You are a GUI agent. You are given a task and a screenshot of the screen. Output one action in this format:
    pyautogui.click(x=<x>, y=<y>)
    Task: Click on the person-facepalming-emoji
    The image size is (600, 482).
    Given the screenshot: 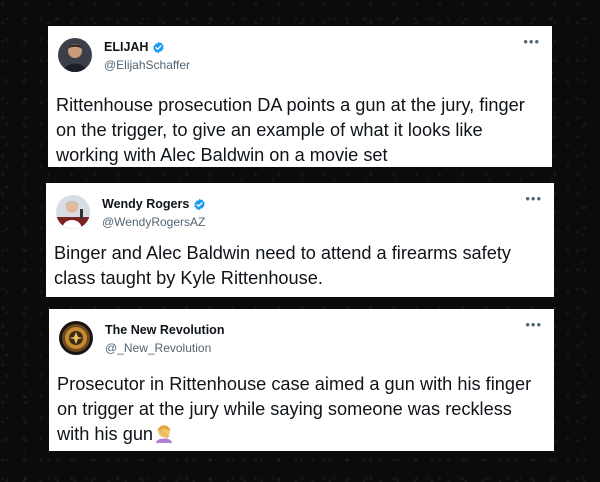 What is the action you would take?
    pyautogui.click(x=164, y=434)
    